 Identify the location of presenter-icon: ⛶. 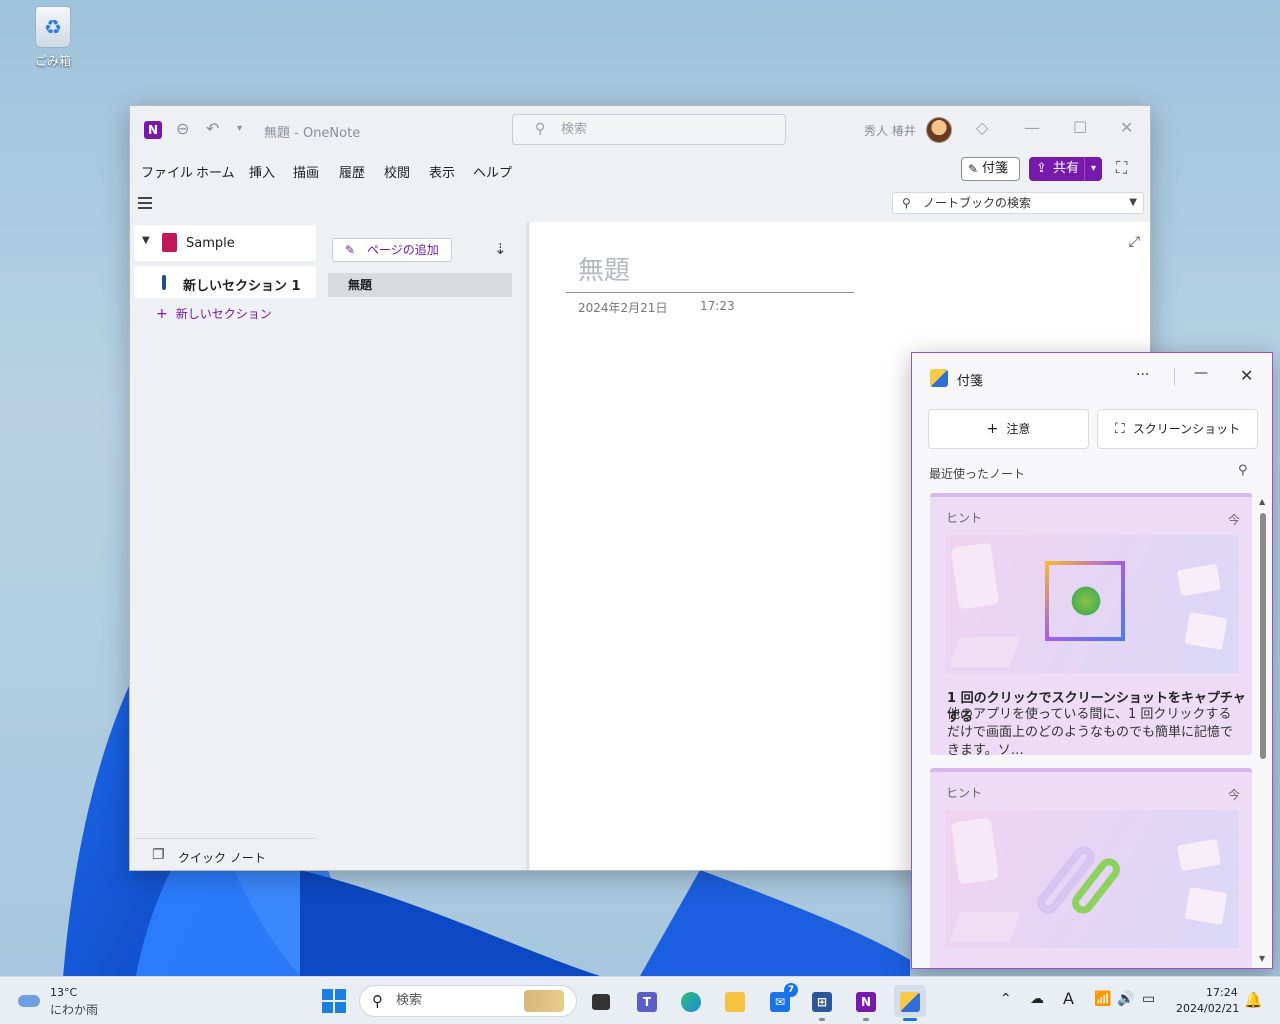
(1121, 168).